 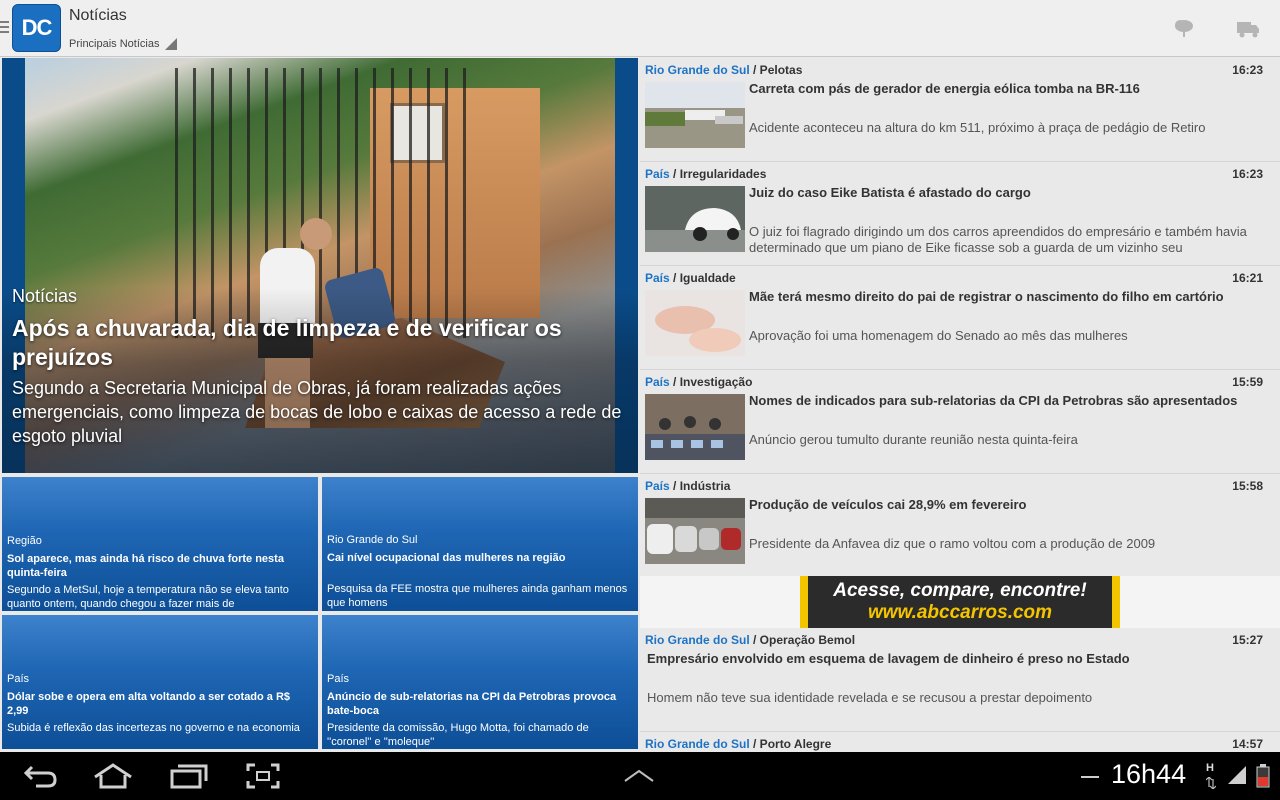 I want to click on action-bar: DC Notícias Principais Notícias, so click(x=640, y=28).